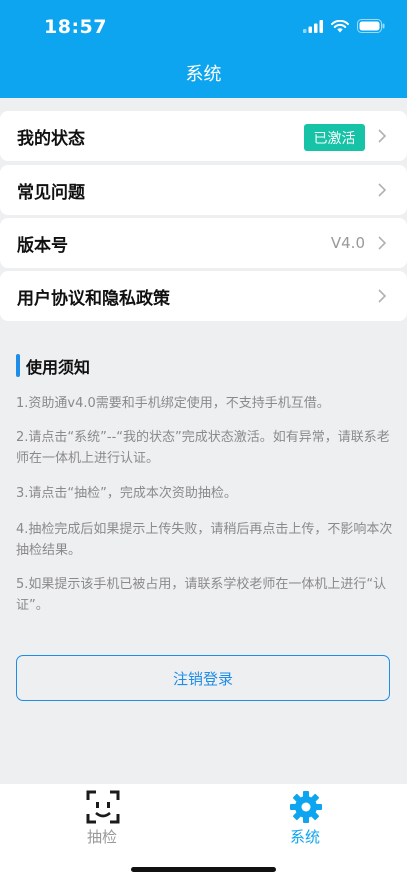 The height and width of the screenshot is (883, 407). Describe the element at coordinates (204, 540) in the screenshot. I see `notice-item: 4.抽检完成后如果提示上传失败，请稍后再点击上传，不影响本次抽检结果。` at that location.